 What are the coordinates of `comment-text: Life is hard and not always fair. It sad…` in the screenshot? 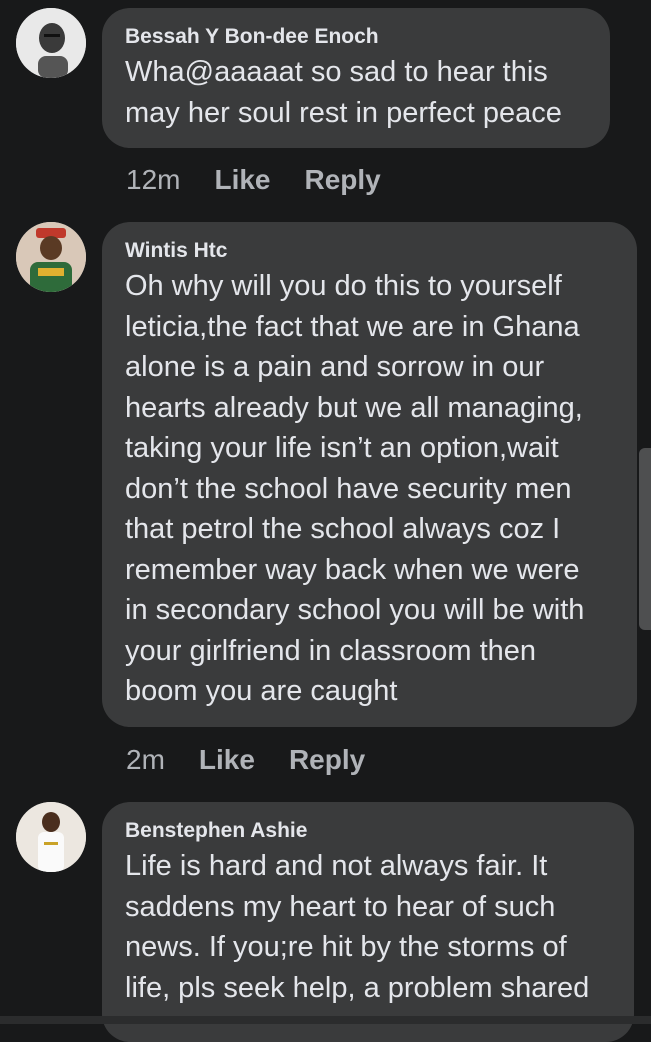 It's located at (357, 927).